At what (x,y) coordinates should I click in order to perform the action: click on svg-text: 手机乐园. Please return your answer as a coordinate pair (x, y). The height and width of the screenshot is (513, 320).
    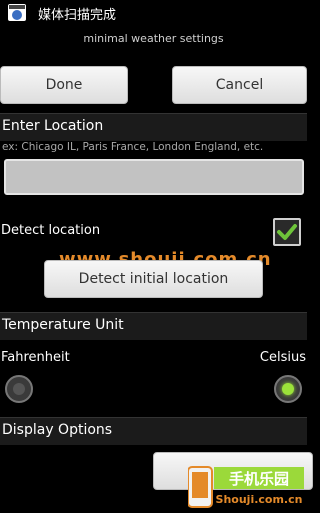
    Looking at the image, I should click on (259, 479).